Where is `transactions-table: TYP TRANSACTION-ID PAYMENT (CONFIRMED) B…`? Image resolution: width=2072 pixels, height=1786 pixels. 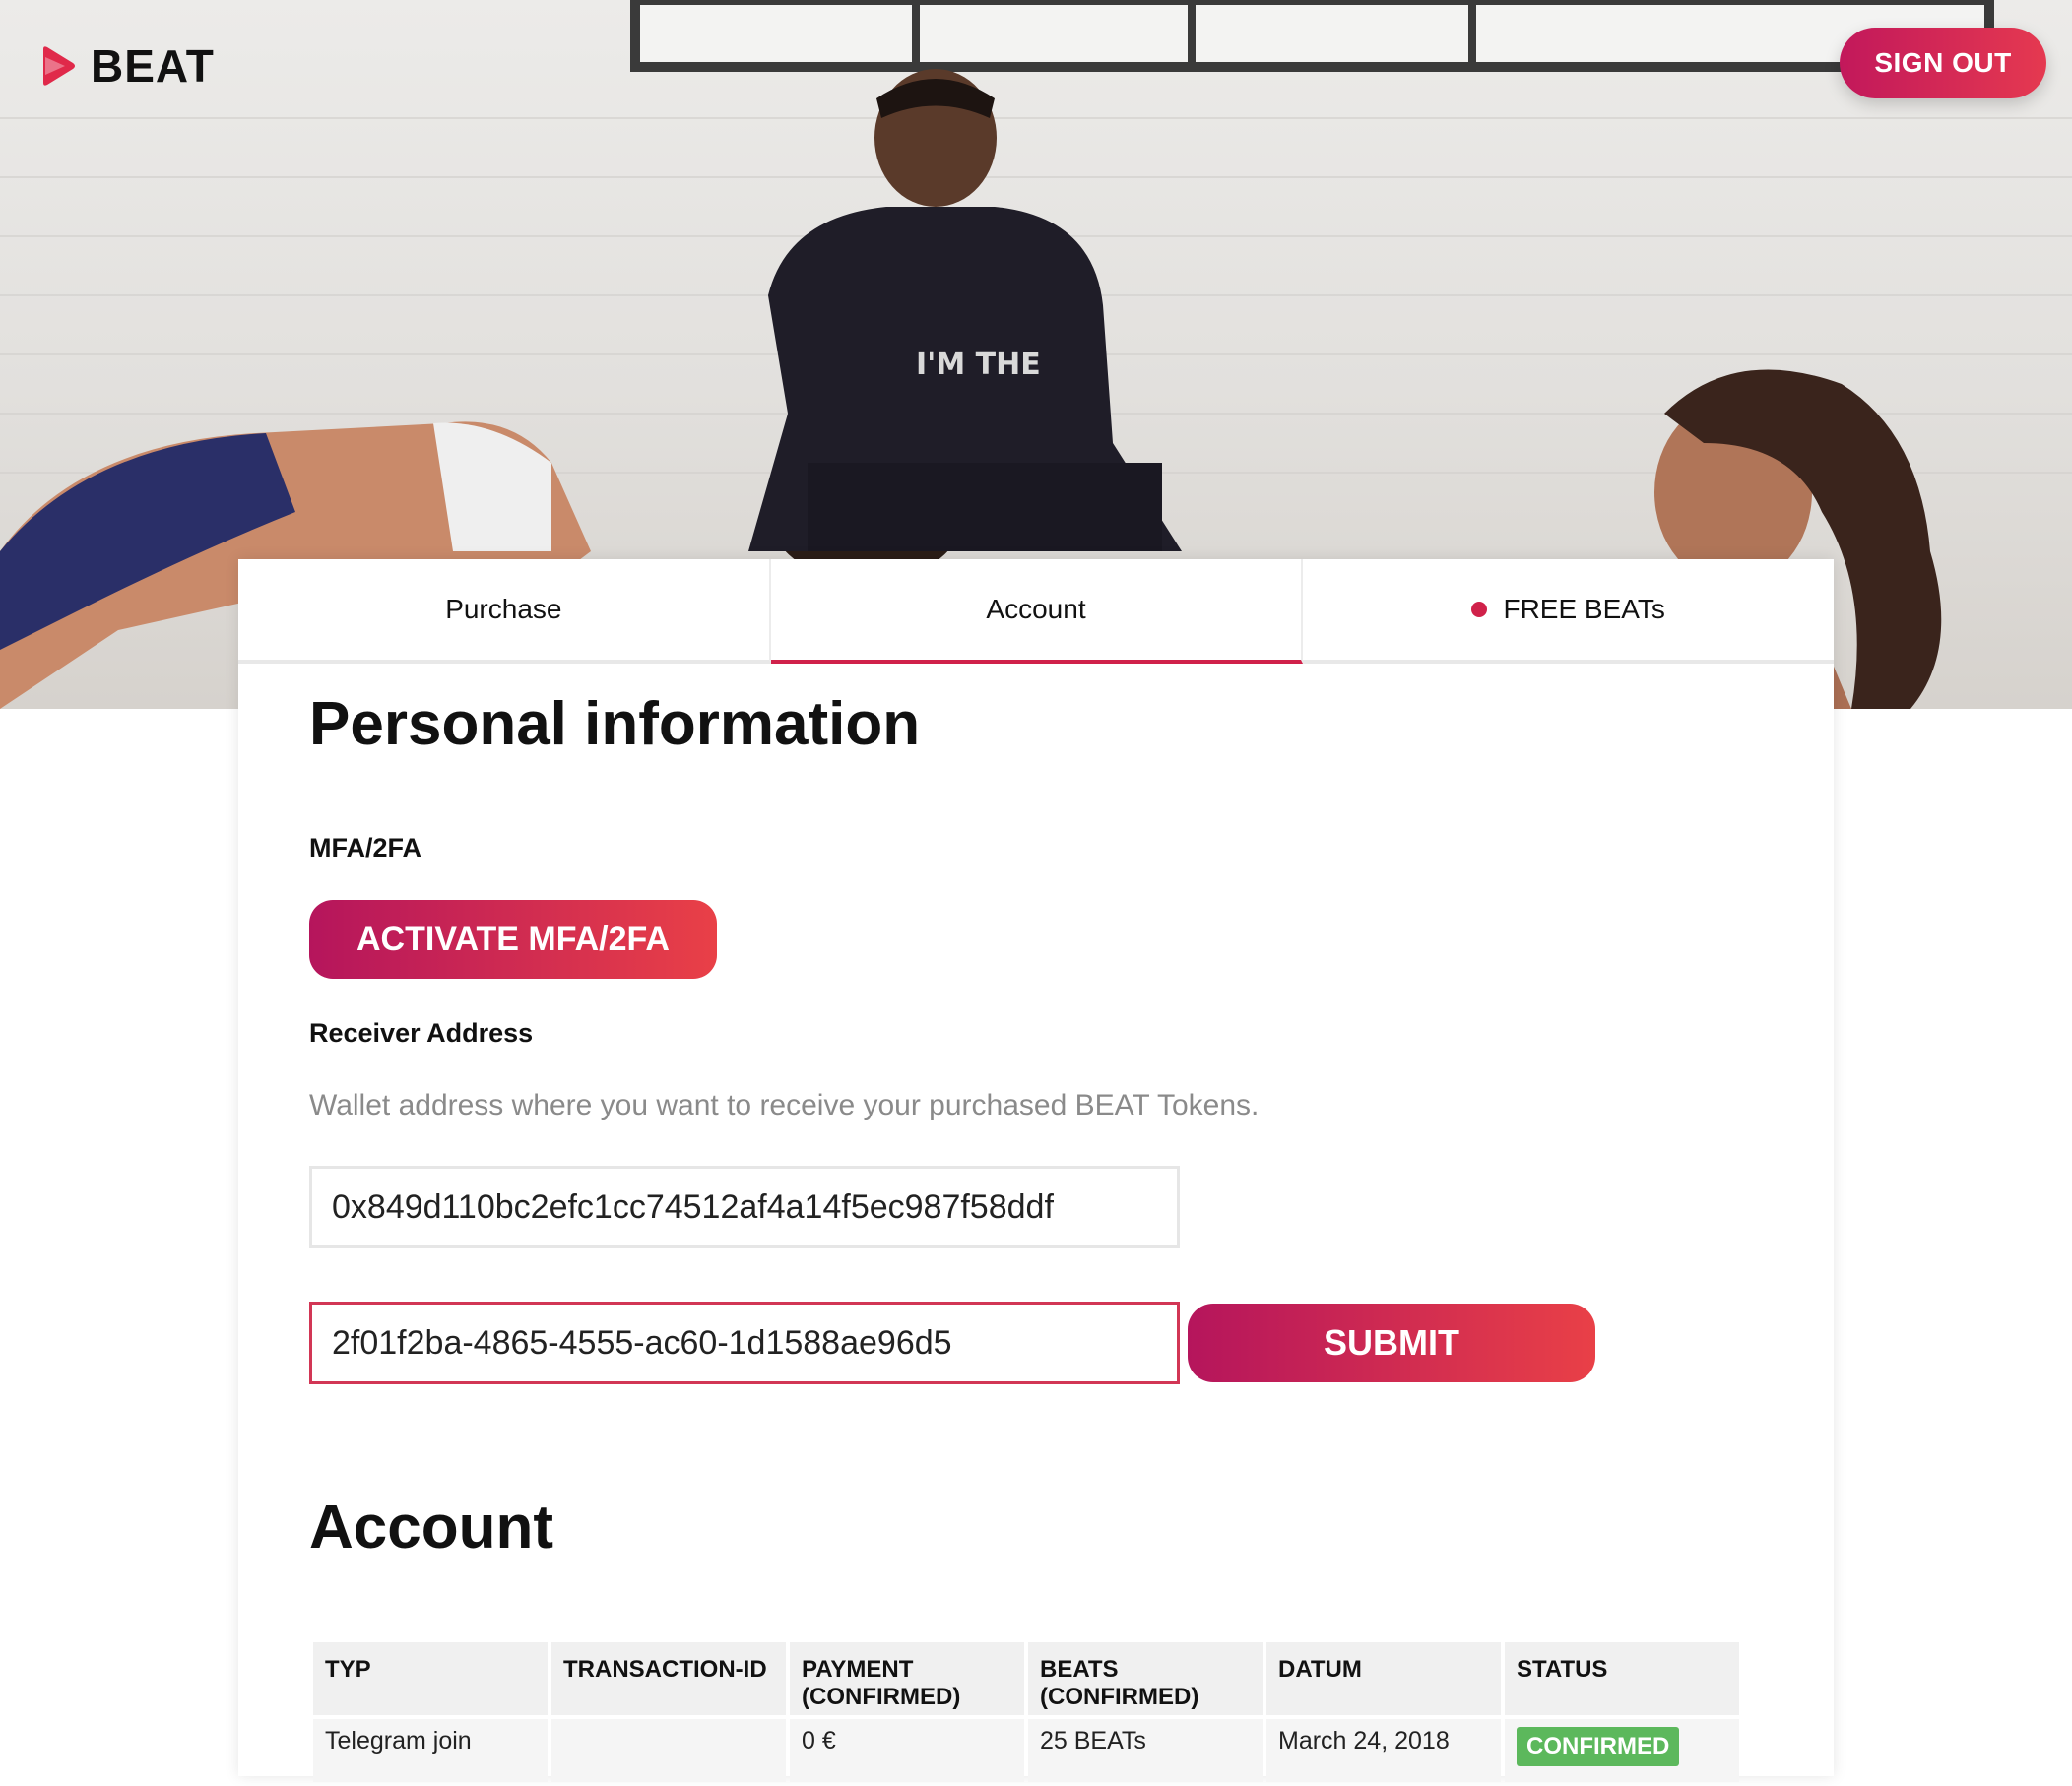
transactions-table: TYP TRANSACTION-ID PAYMENT (CONFIRMED) B… is located at coordinates (1026, 1712).